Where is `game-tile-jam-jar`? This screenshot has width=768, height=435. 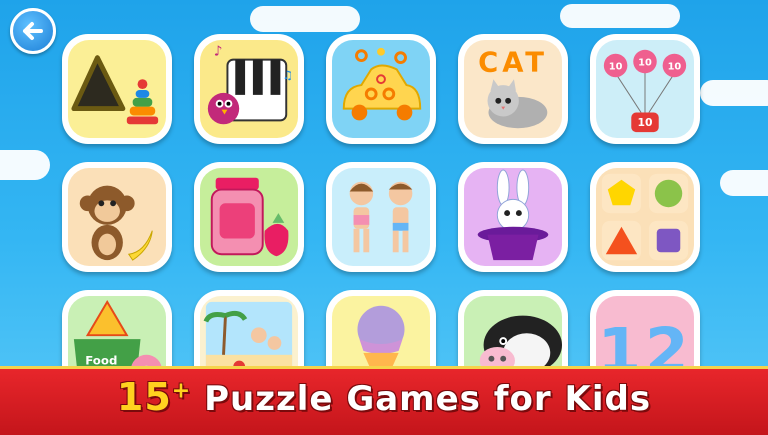 game-tile-jam-jar is located at coordinates (249, 217).